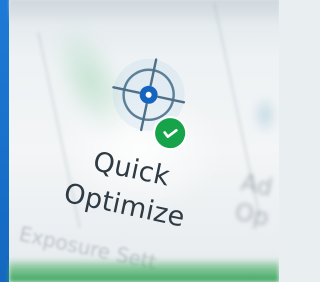 The width and height of the screenshot is (320, 282). I want to click on bottom-accent-band, so click(144, 270).